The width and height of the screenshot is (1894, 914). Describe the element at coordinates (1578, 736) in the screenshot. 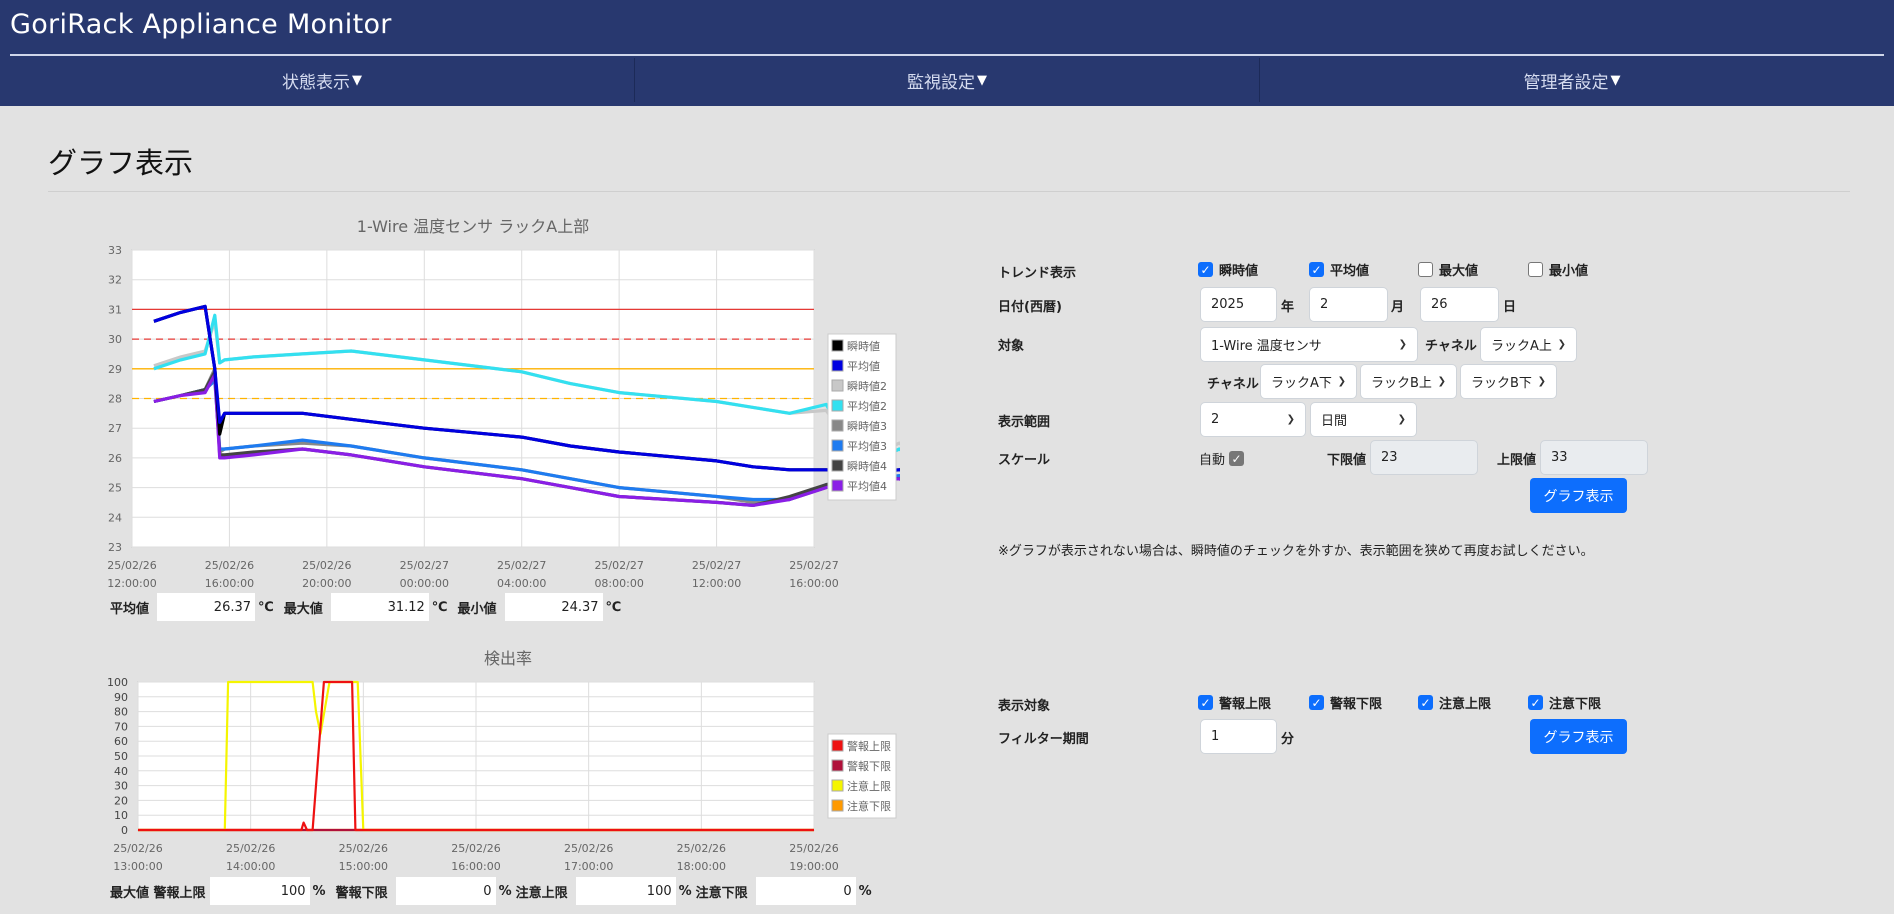

I see `graph-display-button-2: グラフ表示` at that location.